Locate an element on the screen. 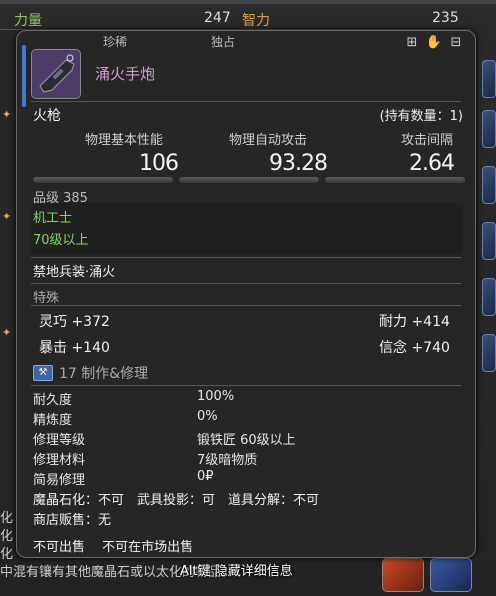  background-left-strip: ✦ ✦ ✦ is located at coordinates (8, 270).